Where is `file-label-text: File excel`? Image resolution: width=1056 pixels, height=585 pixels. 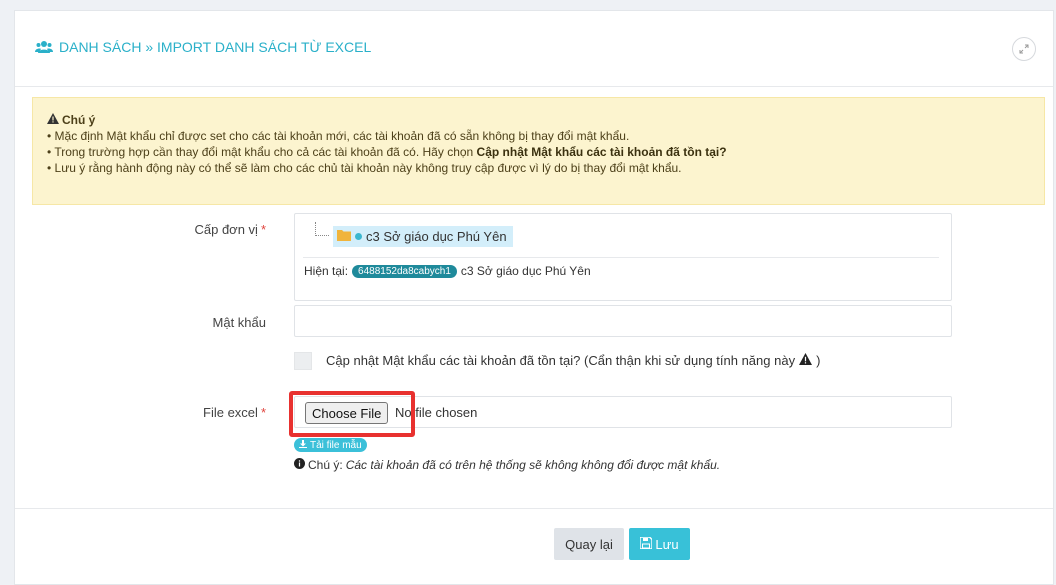 file-label-text: File excel is located at coordinates (230, 412).